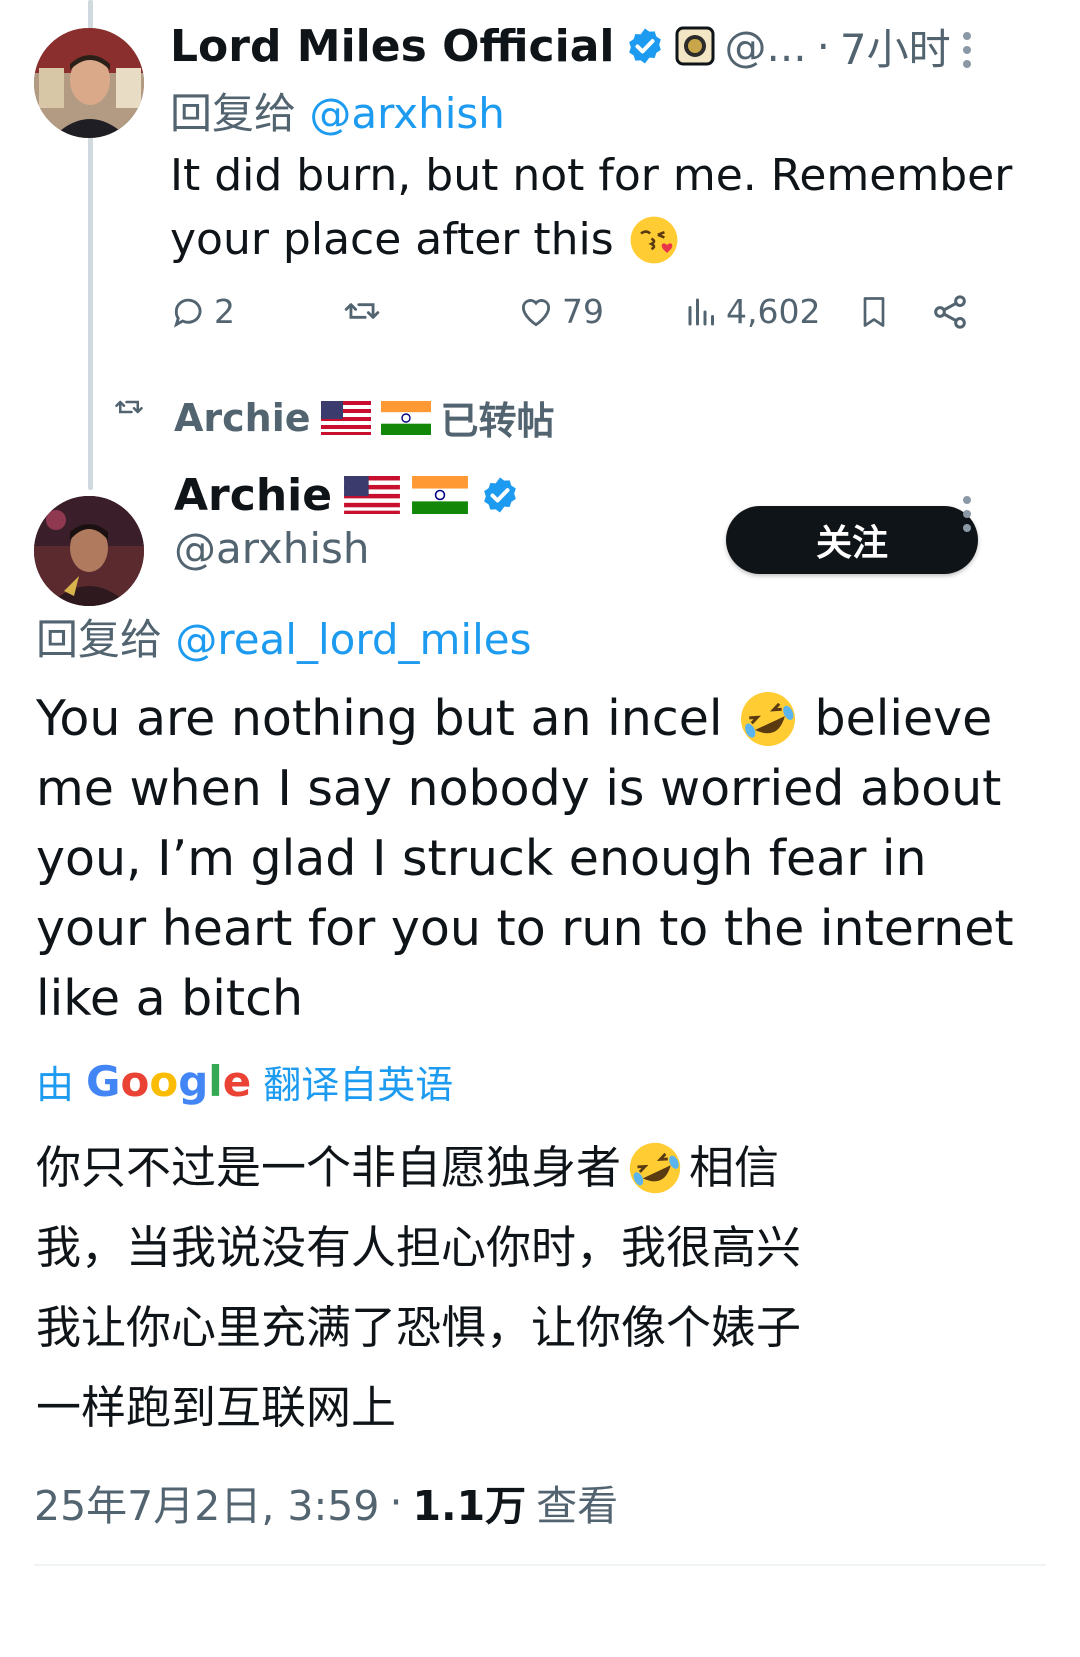  What do you see at coordinates (329, 1167) in the screenshot?
I see `translated-line: 你只不过是一个非自愿独身者` at bounding box center [329, 1167].